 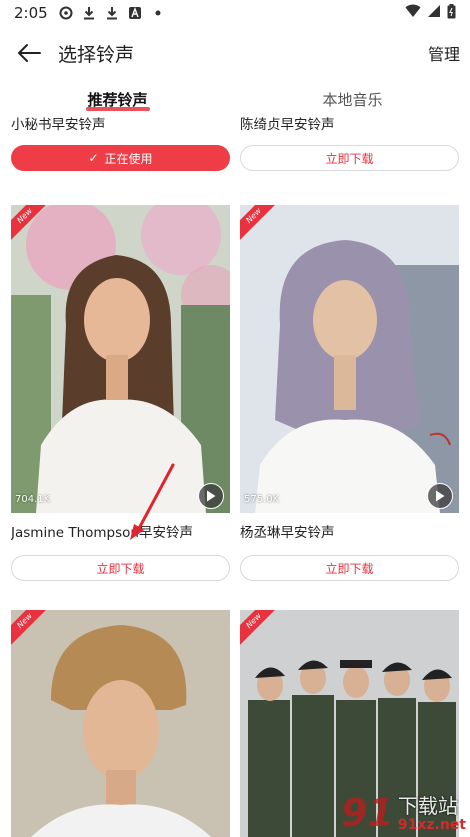 I want to click on back-button, so click(x=29, y=53).